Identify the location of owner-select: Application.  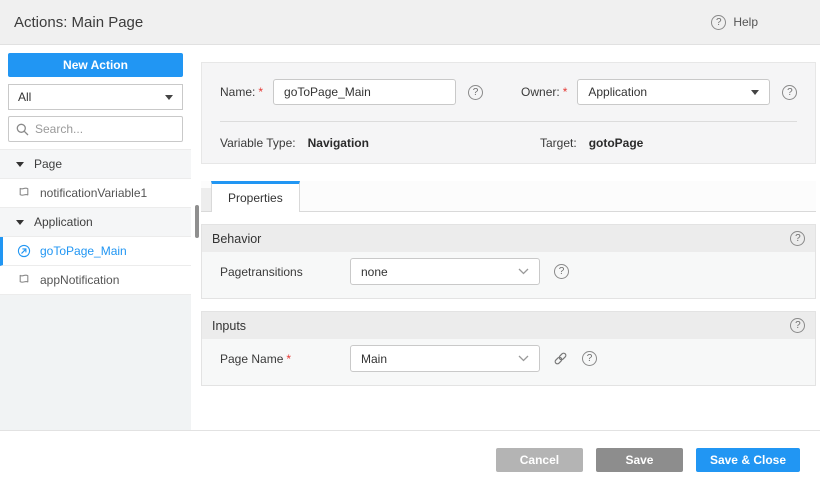
(674, 92).